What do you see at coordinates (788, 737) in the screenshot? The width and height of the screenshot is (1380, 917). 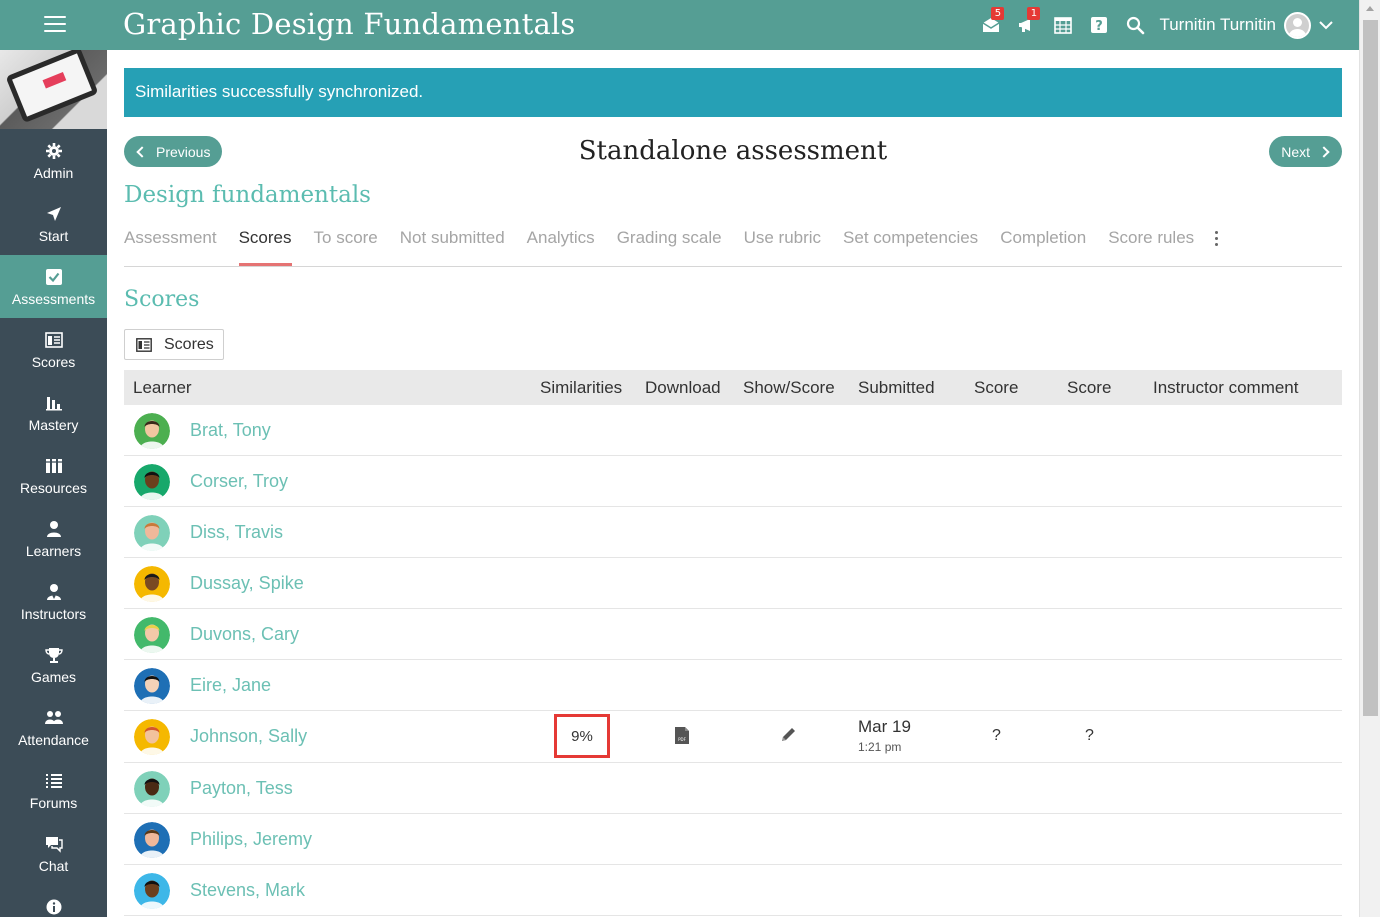 I see `pencil-icon` at bounding box center [788, 737].